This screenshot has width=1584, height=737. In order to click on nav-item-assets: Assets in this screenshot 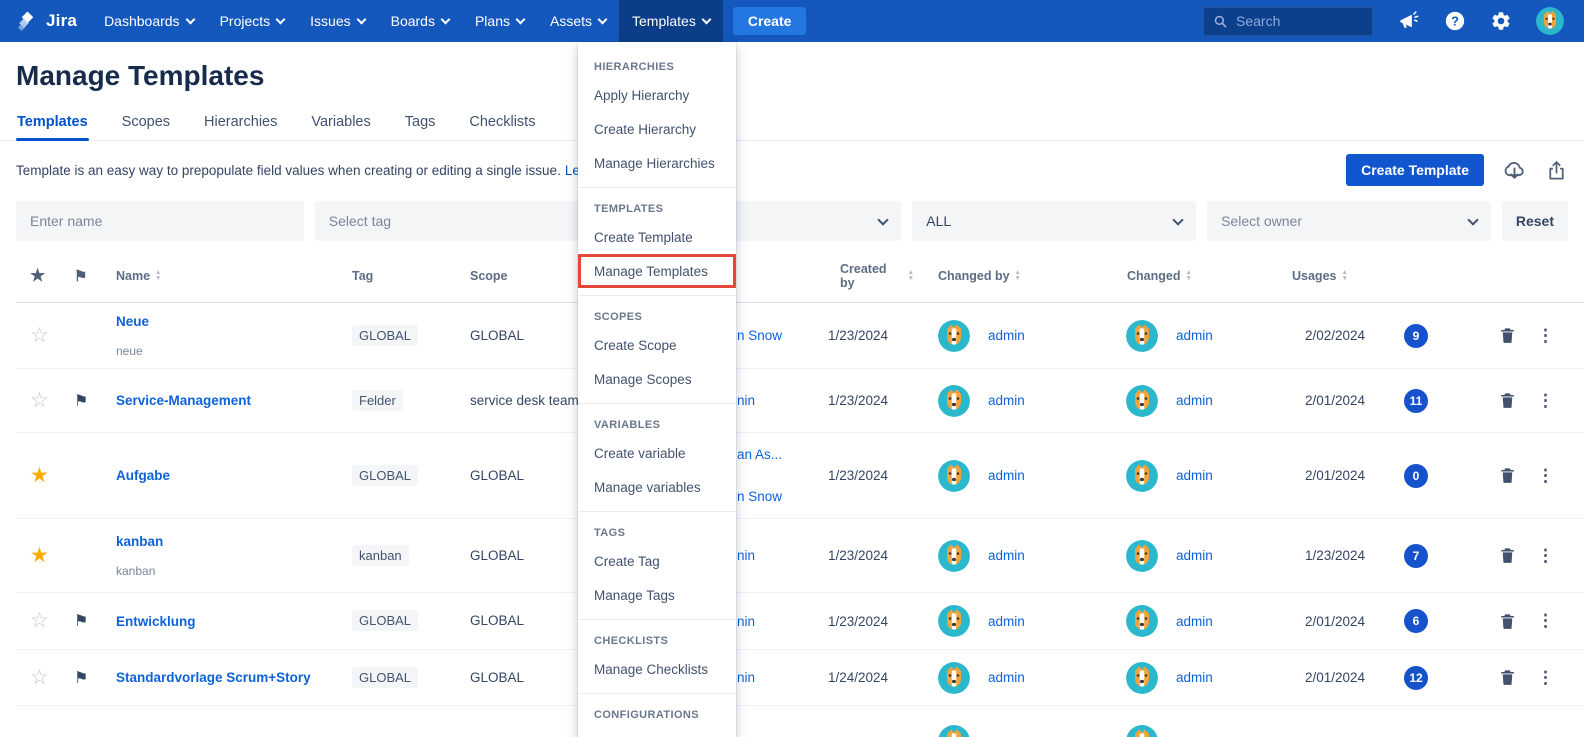, I will do `click(578, 21)`.